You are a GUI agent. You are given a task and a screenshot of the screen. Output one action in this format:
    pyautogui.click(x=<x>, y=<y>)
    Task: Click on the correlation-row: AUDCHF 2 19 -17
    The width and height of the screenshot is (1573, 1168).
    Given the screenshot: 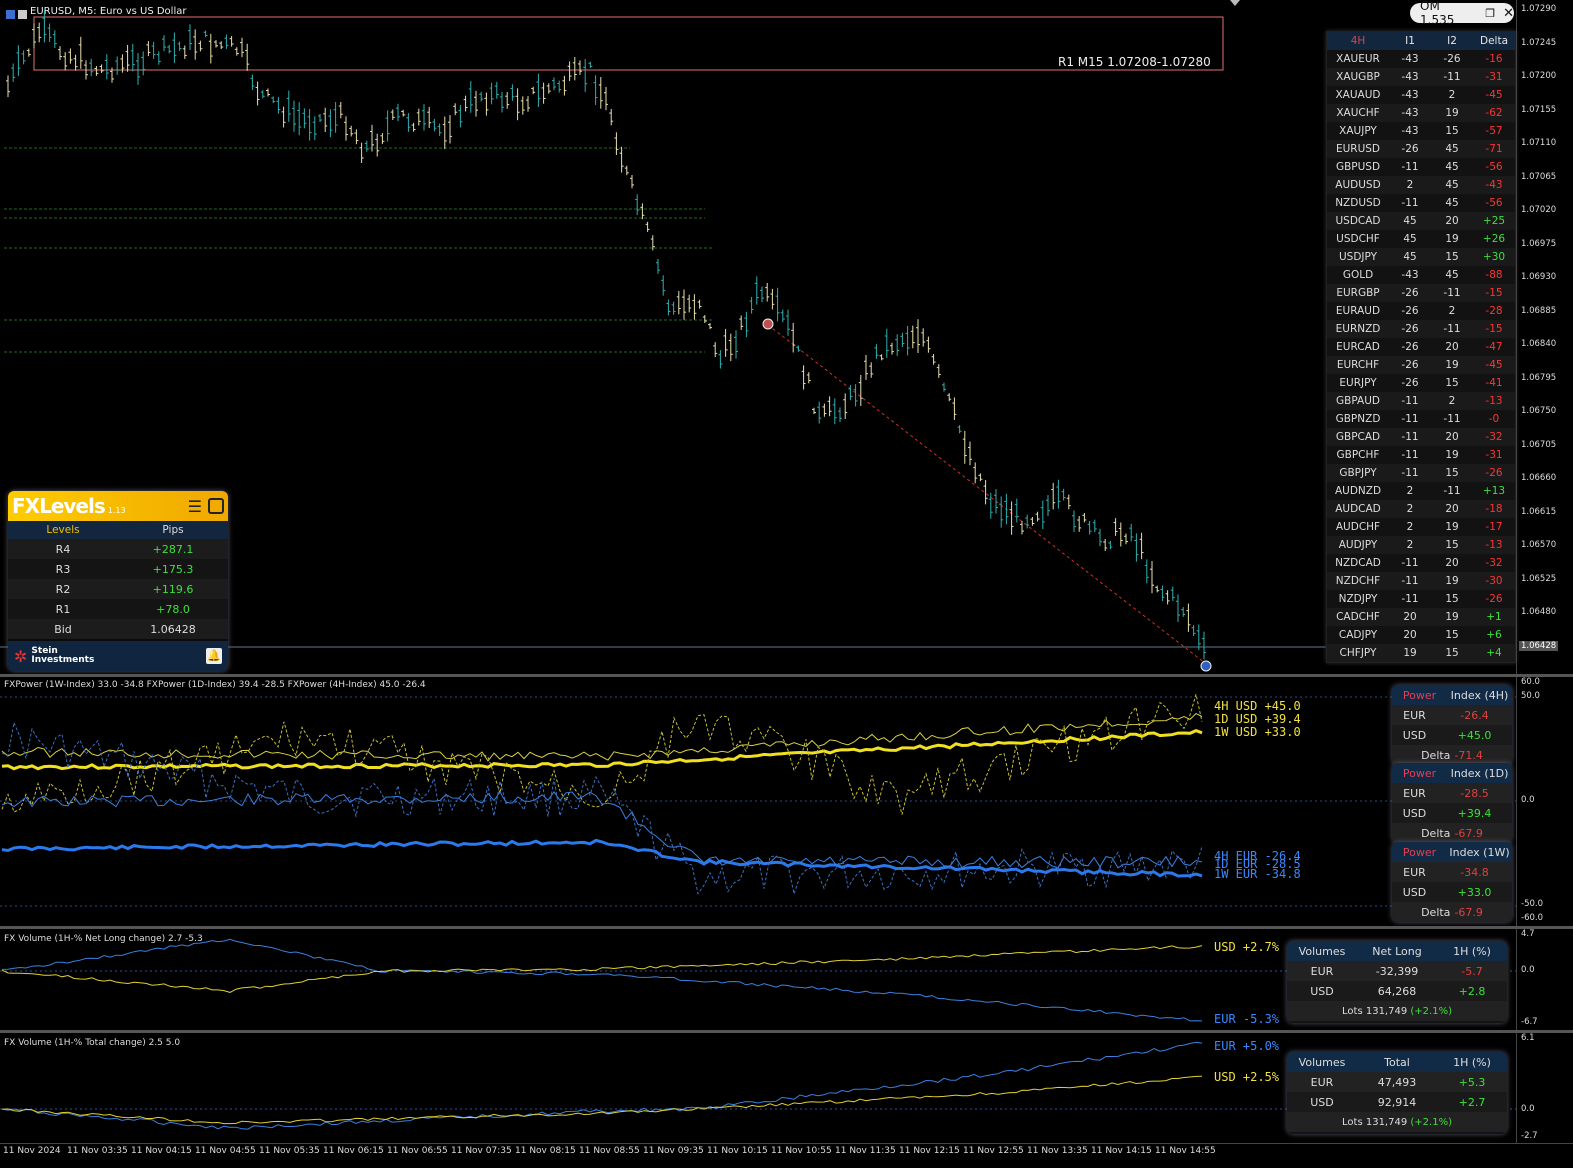 What is the action you would take?
    pyautogui.click(x=1421, y=527)
    